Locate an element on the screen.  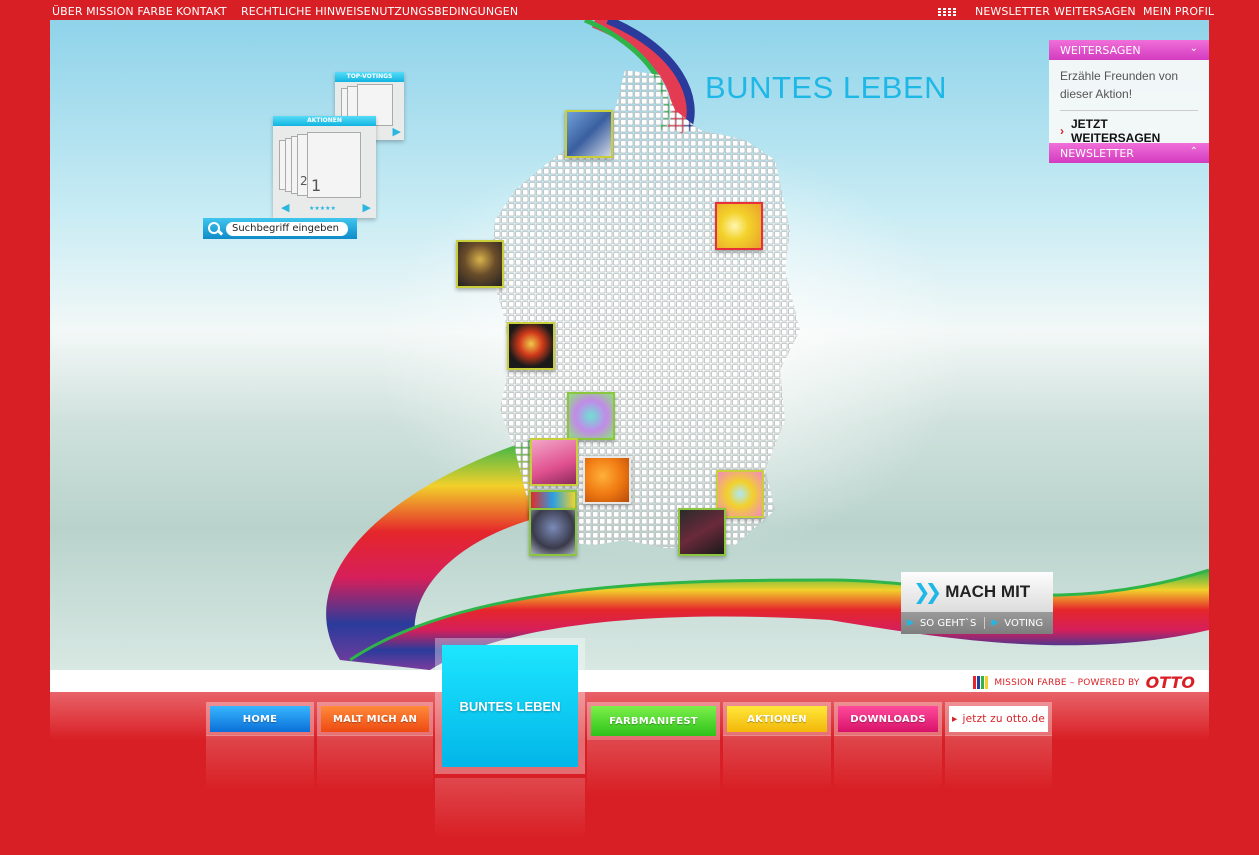
search-bar is located at coordinates (280, 228).